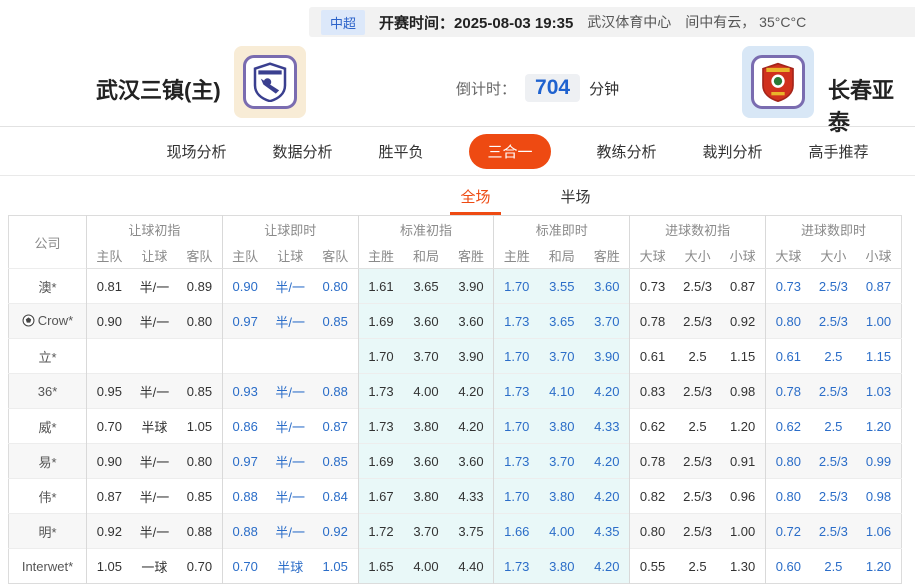 This screenshot has width=915, height=587. Describe the element at coordinates (839, 151) in the screenshot. I see `nav-tab-7: 高手推荐` at that location.